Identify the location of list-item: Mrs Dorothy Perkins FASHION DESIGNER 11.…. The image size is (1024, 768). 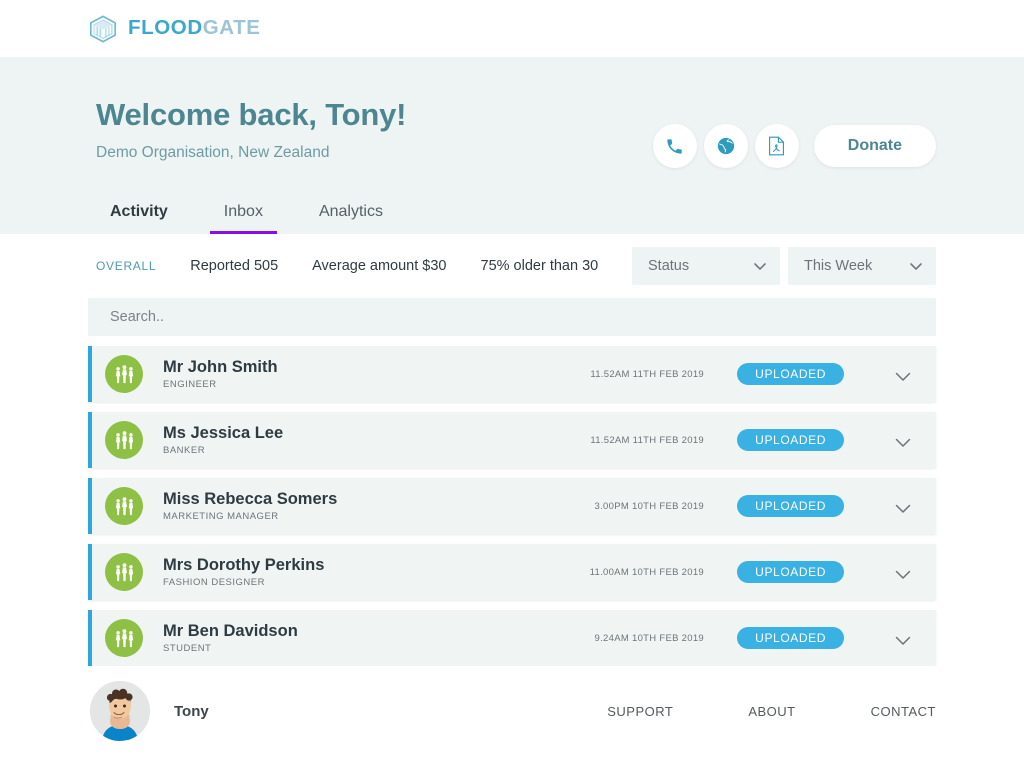
(512, 572).